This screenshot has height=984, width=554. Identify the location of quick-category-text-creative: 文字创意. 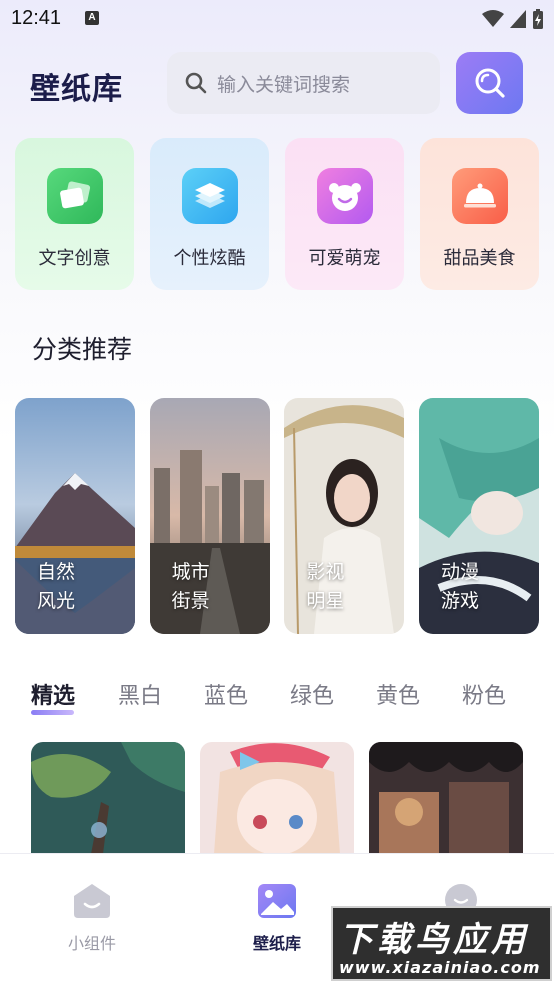
(74, 214).